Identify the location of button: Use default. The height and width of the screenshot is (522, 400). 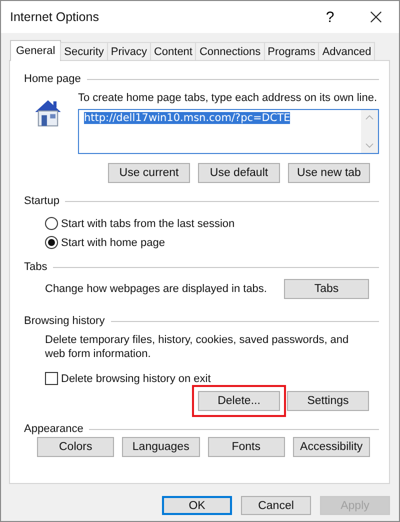
(239, 173).